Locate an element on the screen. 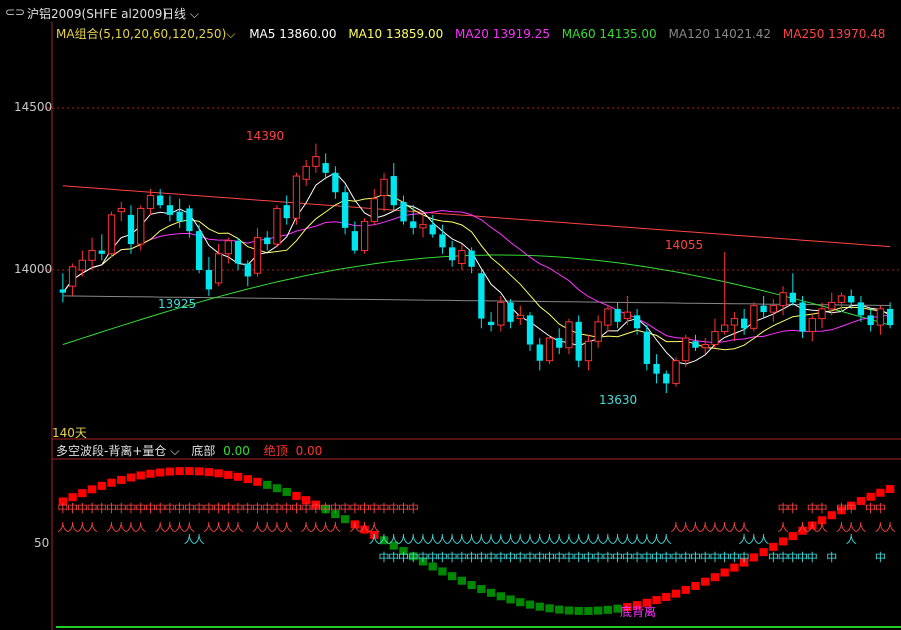 The height and width of the screenshot is (630, 901). high-annotation: 14390 is located at coordinates (265, 136).